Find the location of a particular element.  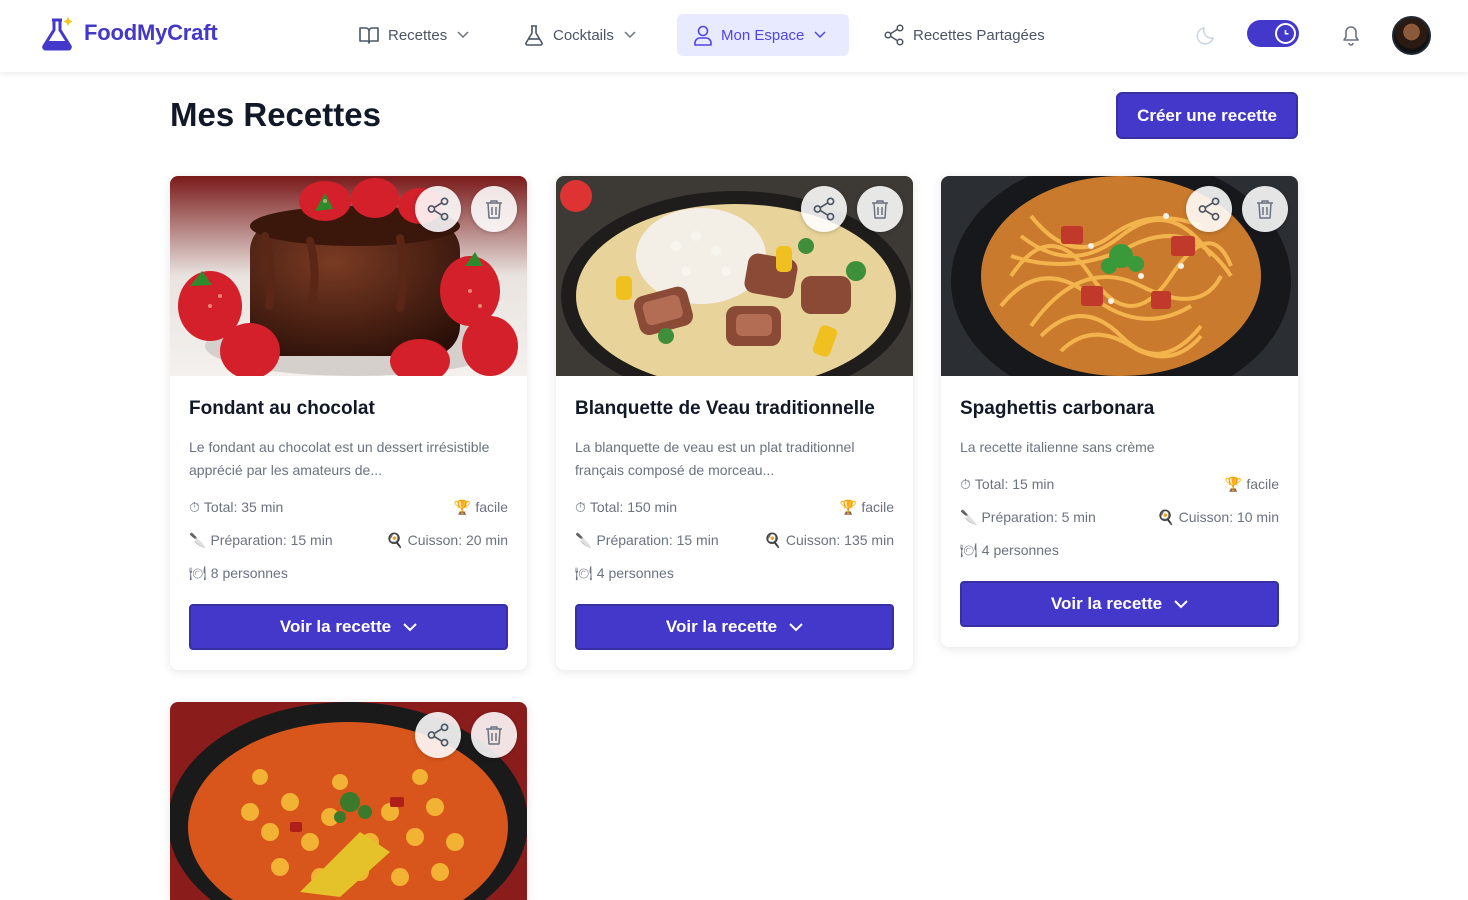

nav-item-cocktails: Cocktails is located at coordinates (579, 35).